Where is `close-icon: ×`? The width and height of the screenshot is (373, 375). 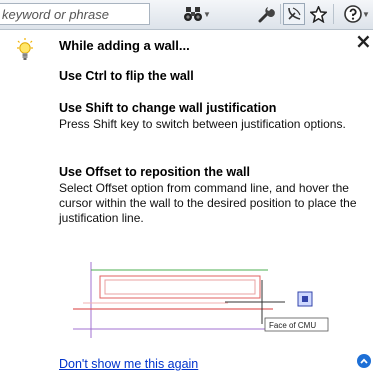 close-icon: × is located at coordinates (363, 41).